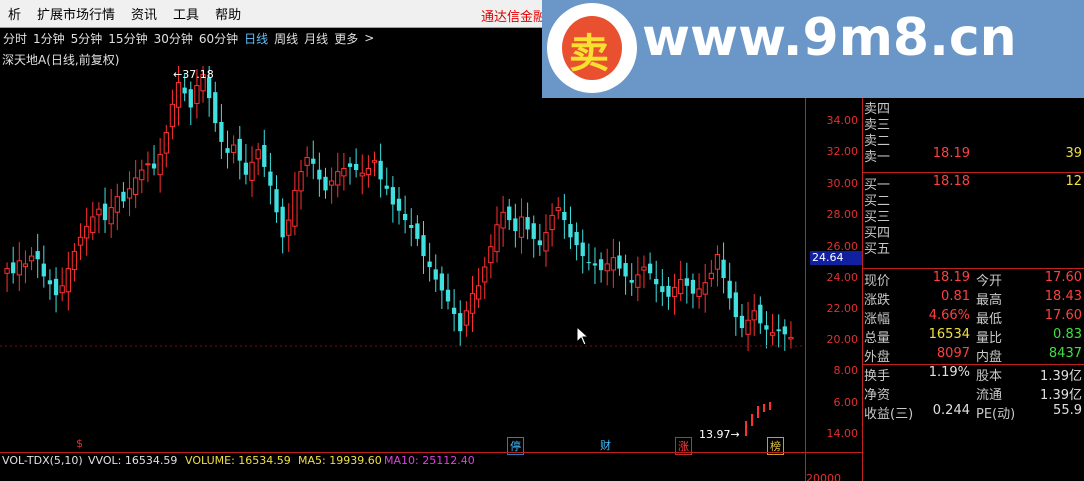 The width and height of the screenshot is (1084, 481). I want to click on buy-label: 买五, so click(877, 249).